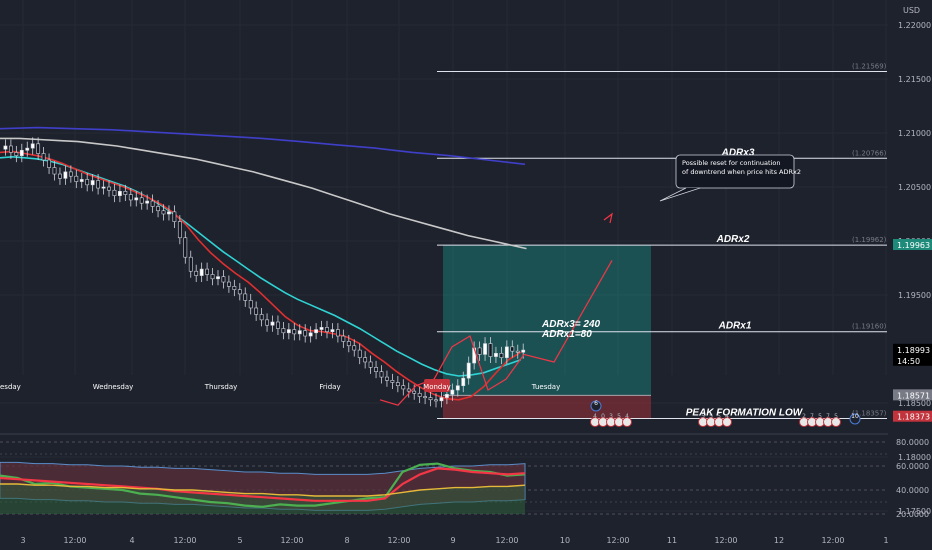 Image resolution: width=932 pixels, height=550 pixels. Describe the element at coordinates (611, 416) in the screenshot. I see `event-impact: 3` at that location.